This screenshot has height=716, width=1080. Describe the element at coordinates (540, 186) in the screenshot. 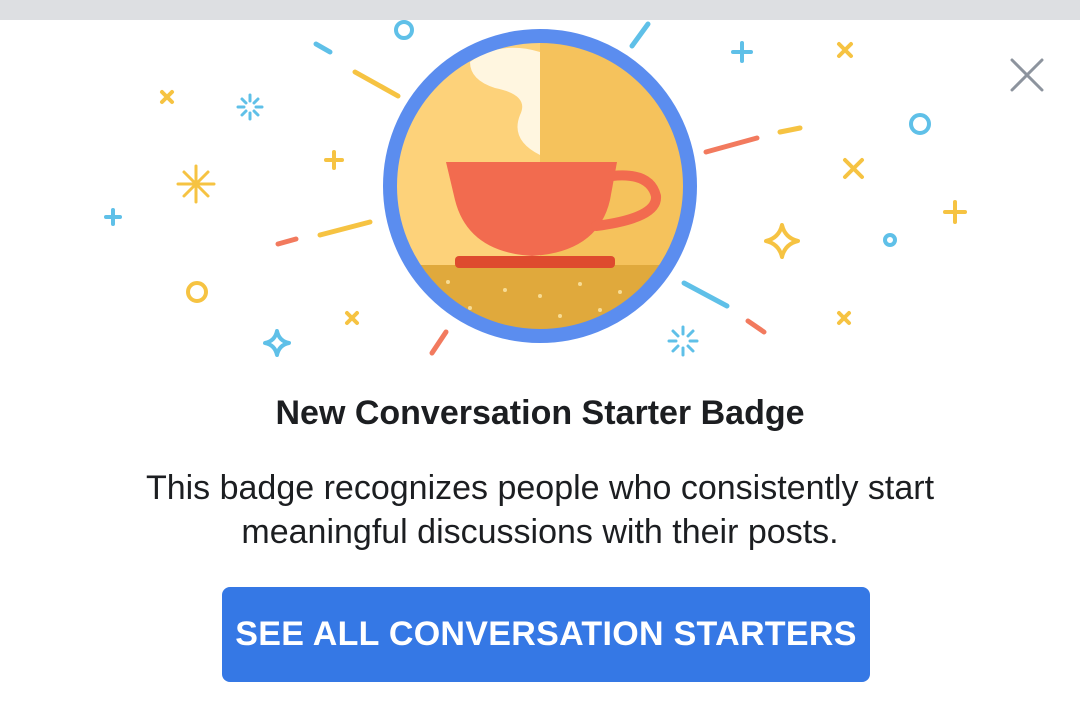

I see `coffee-badge` at that location.